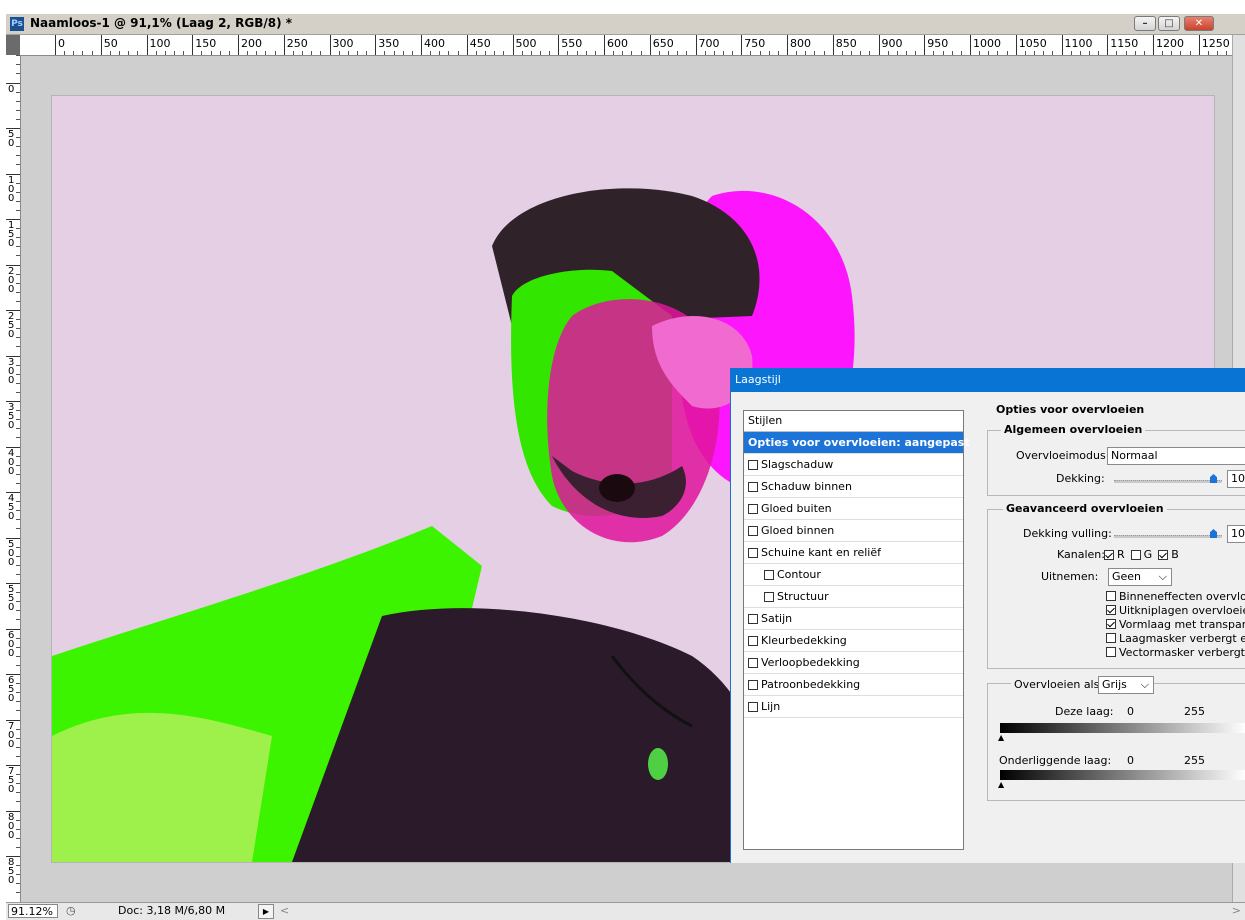  What do you see at coordinates (33, 911) in the screenshot?
I see `zoom-input: 91.12%` at bounding box center [33, 911].